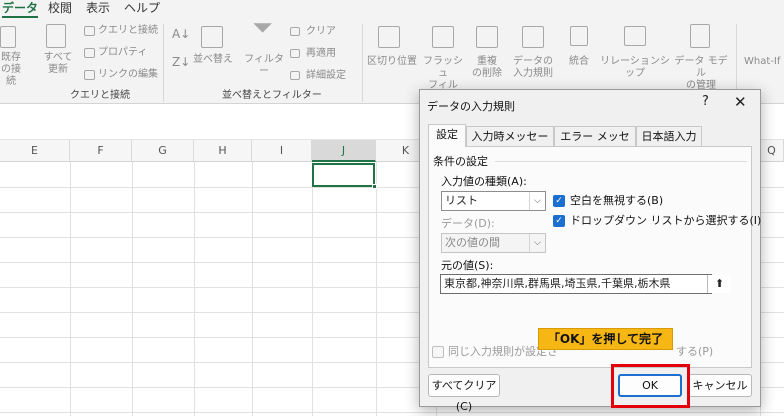 This screenshot has width=784, height=416. I want to click on advanced-filter-icon, so click(295, 75).